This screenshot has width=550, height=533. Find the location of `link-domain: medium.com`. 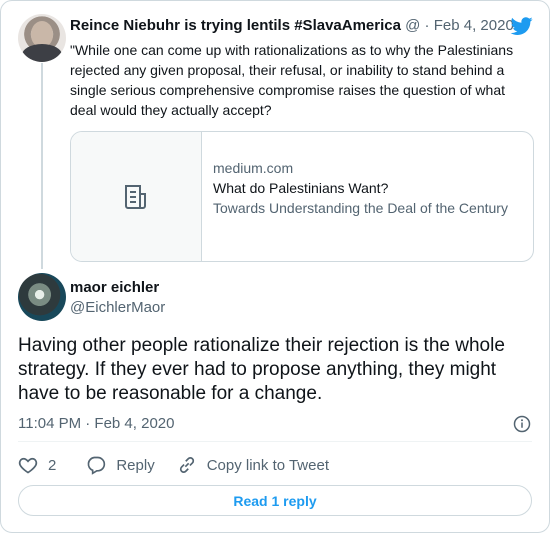

link-domain: medium.com is located at coordinates (253, 168).